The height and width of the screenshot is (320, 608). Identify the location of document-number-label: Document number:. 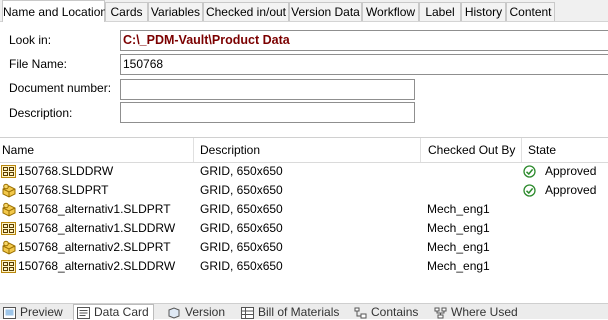
(60, 88).